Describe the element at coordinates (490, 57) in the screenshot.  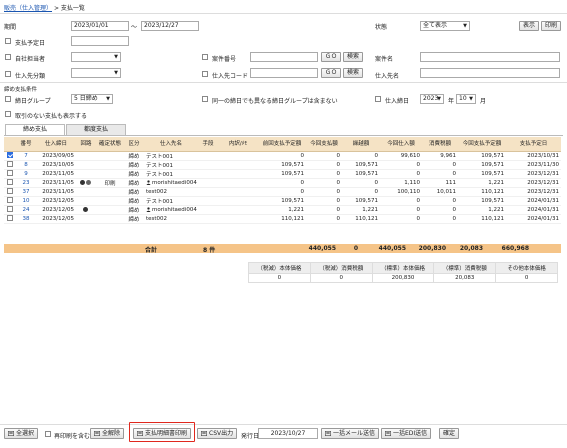
I see `project-name-input` at that location.